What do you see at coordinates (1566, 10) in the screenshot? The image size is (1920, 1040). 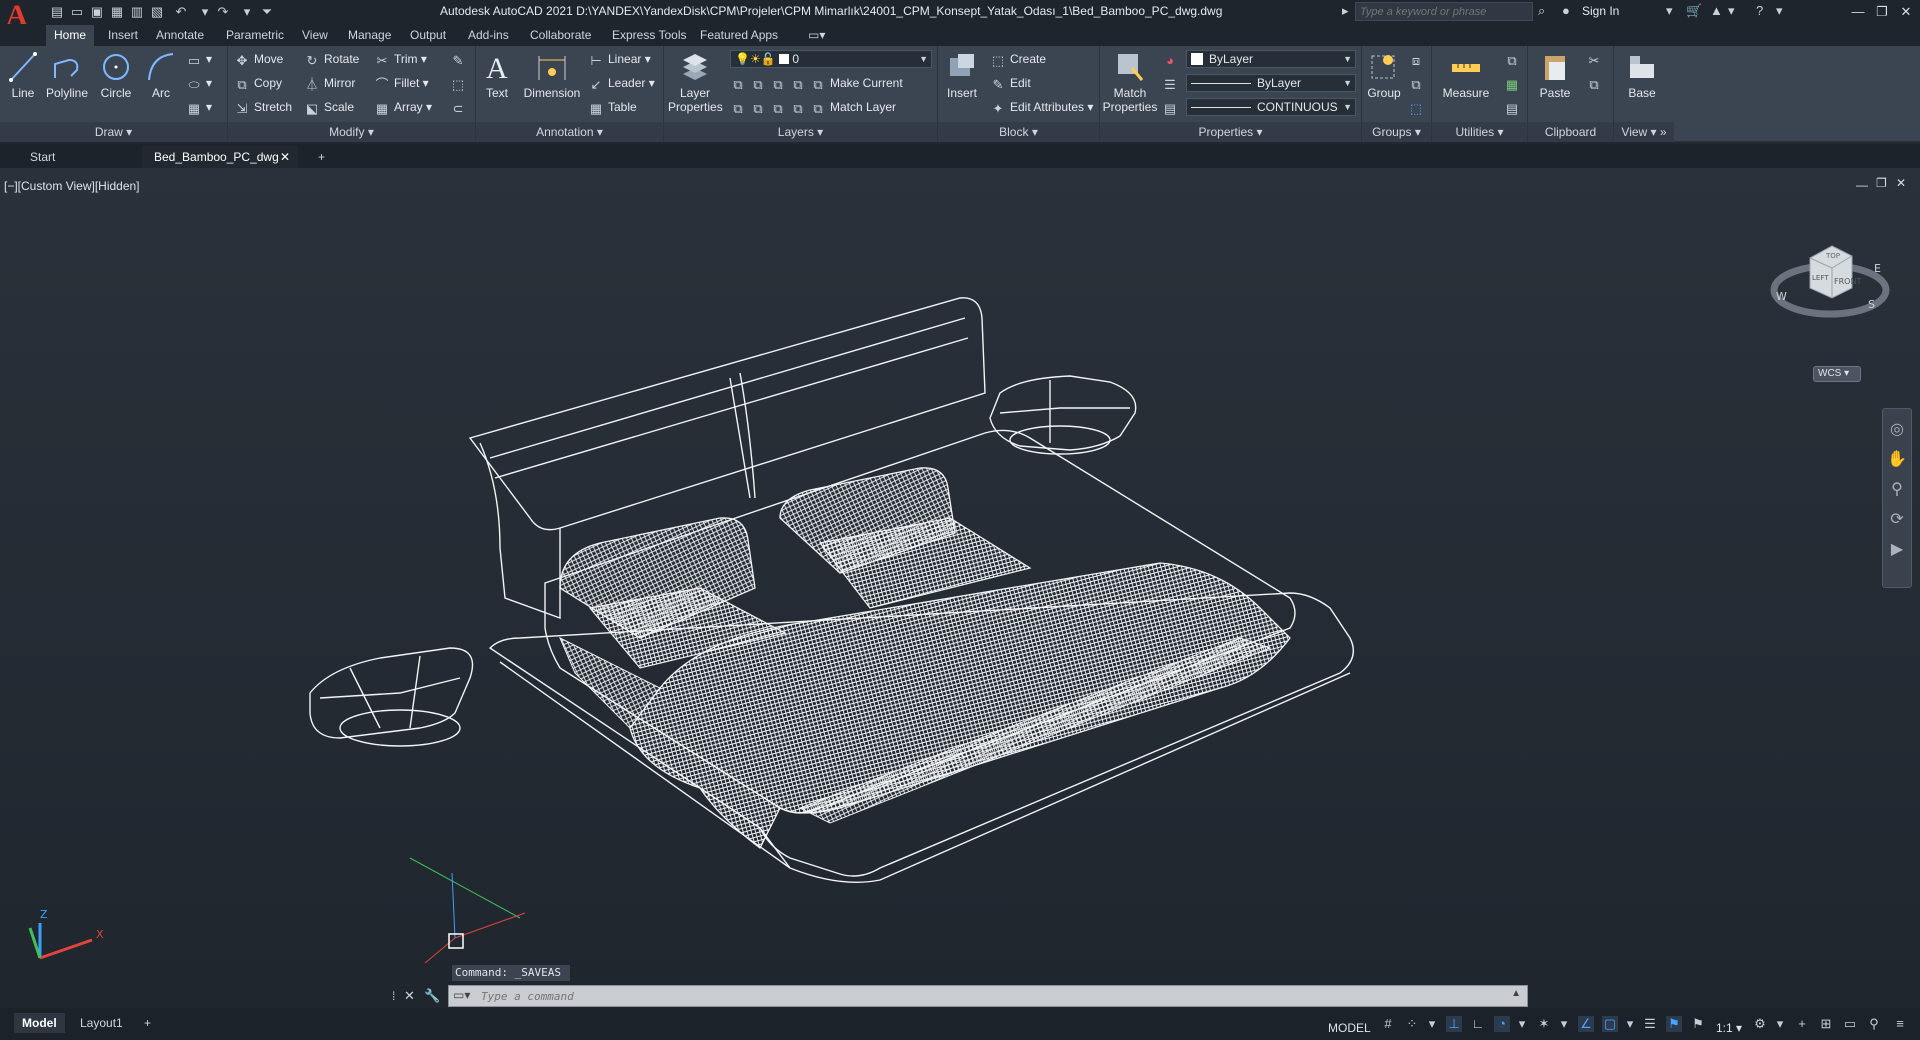 I see `user-icon: ●` at bounding box center [1566, 10].